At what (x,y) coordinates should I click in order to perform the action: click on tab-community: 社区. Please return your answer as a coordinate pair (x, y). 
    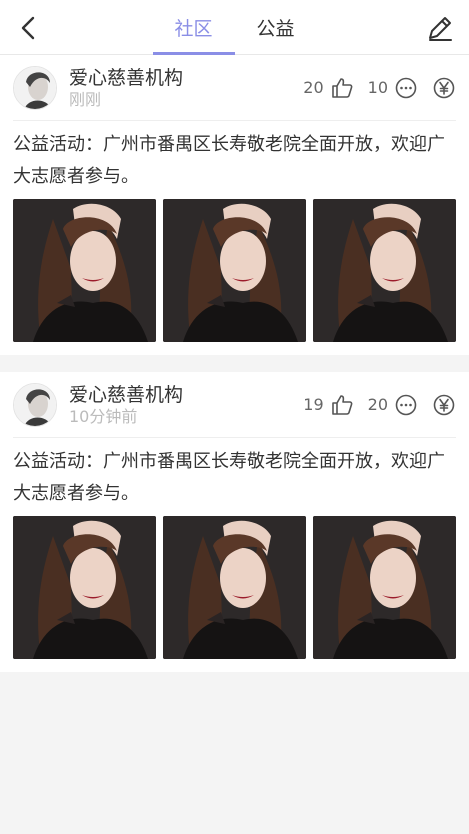
    Looking at the image, I should click on (193, 27).